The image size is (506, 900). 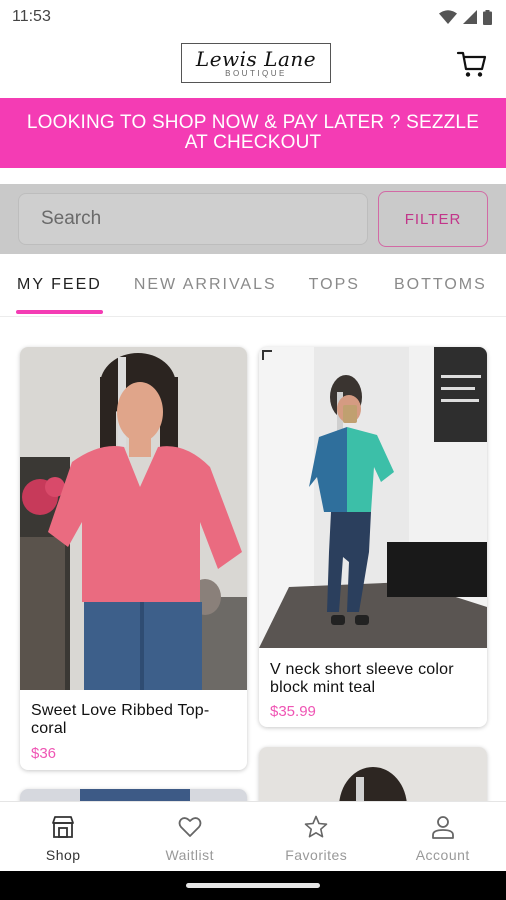 What do you see at coordinates (134, 720) in the screenshot?
I see `product-title: Sweet Love Ribbed Top-coral` at bounding box center [134, 720].